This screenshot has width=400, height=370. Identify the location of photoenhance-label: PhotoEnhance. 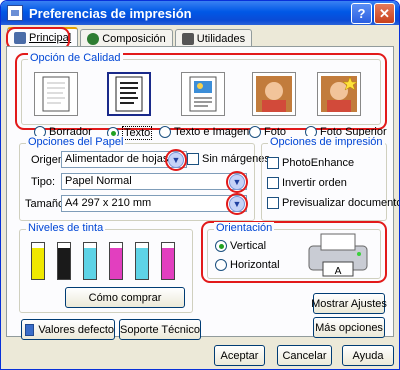
(318, 163).